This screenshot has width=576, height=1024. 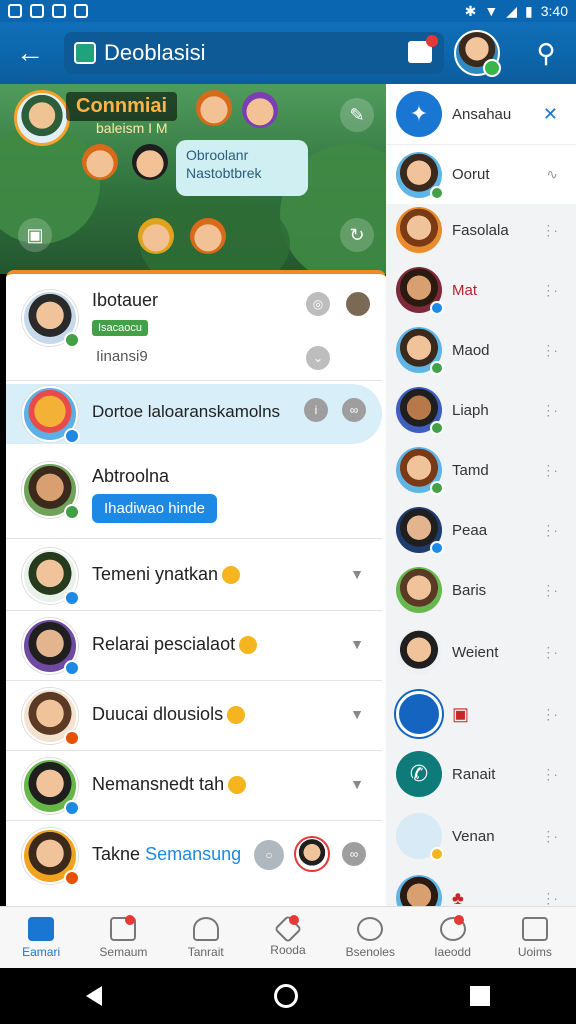 I want to click on banner-avatar, so click(x=42, y=118).